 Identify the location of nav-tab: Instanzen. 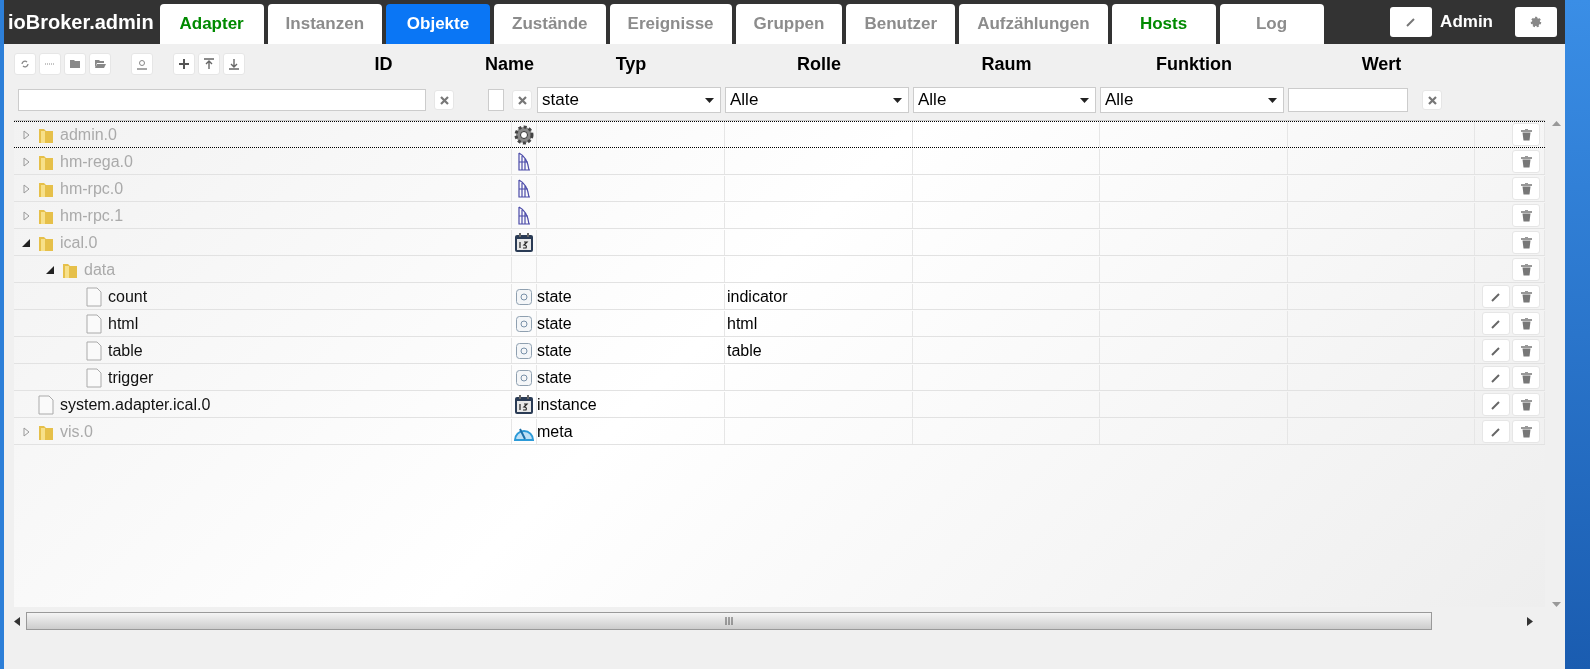
(324, 24).